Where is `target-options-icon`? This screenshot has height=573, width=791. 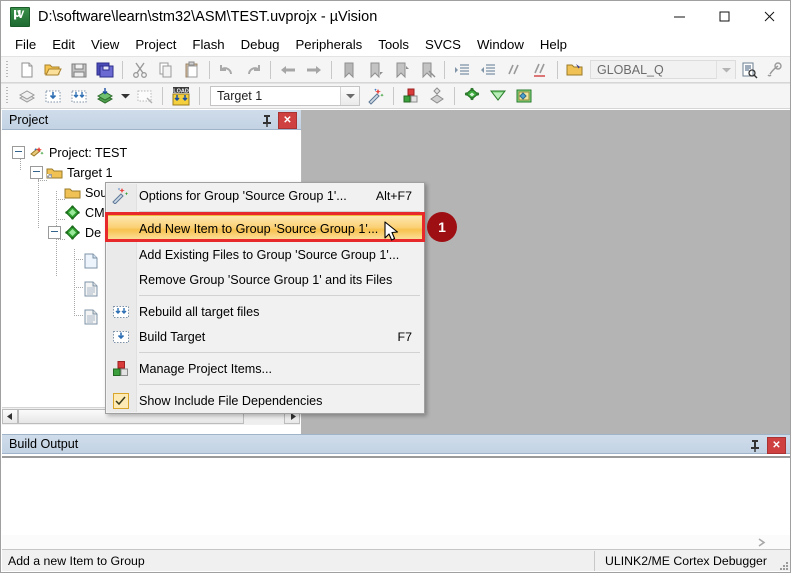 target-options-icon is located at coordinates (376, 96).